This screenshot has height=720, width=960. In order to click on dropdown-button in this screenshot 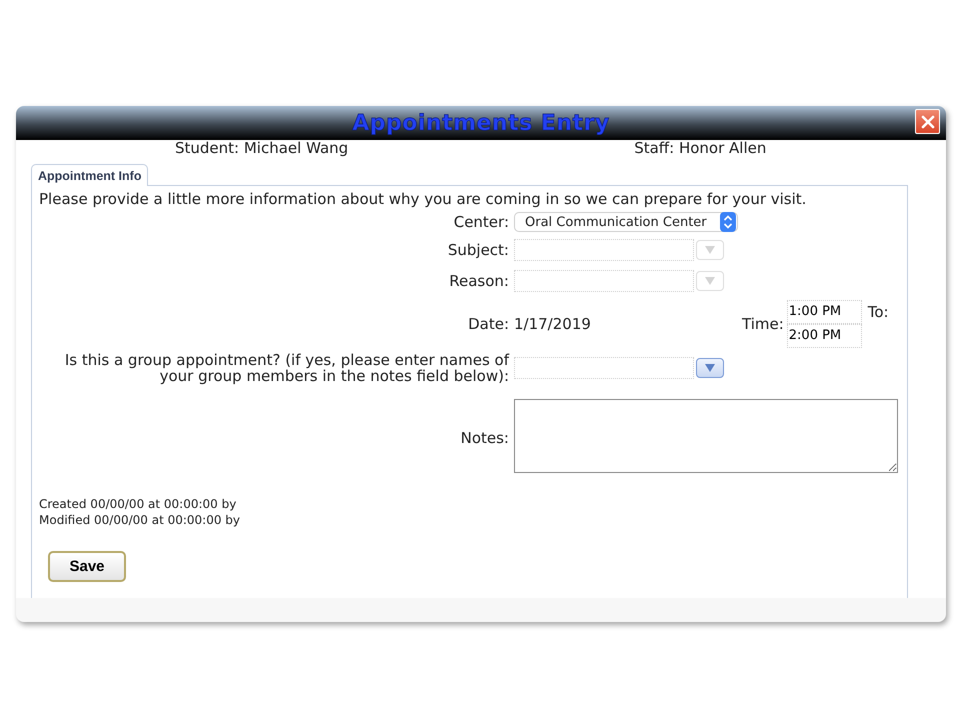, I will do `click(710, 368)`.